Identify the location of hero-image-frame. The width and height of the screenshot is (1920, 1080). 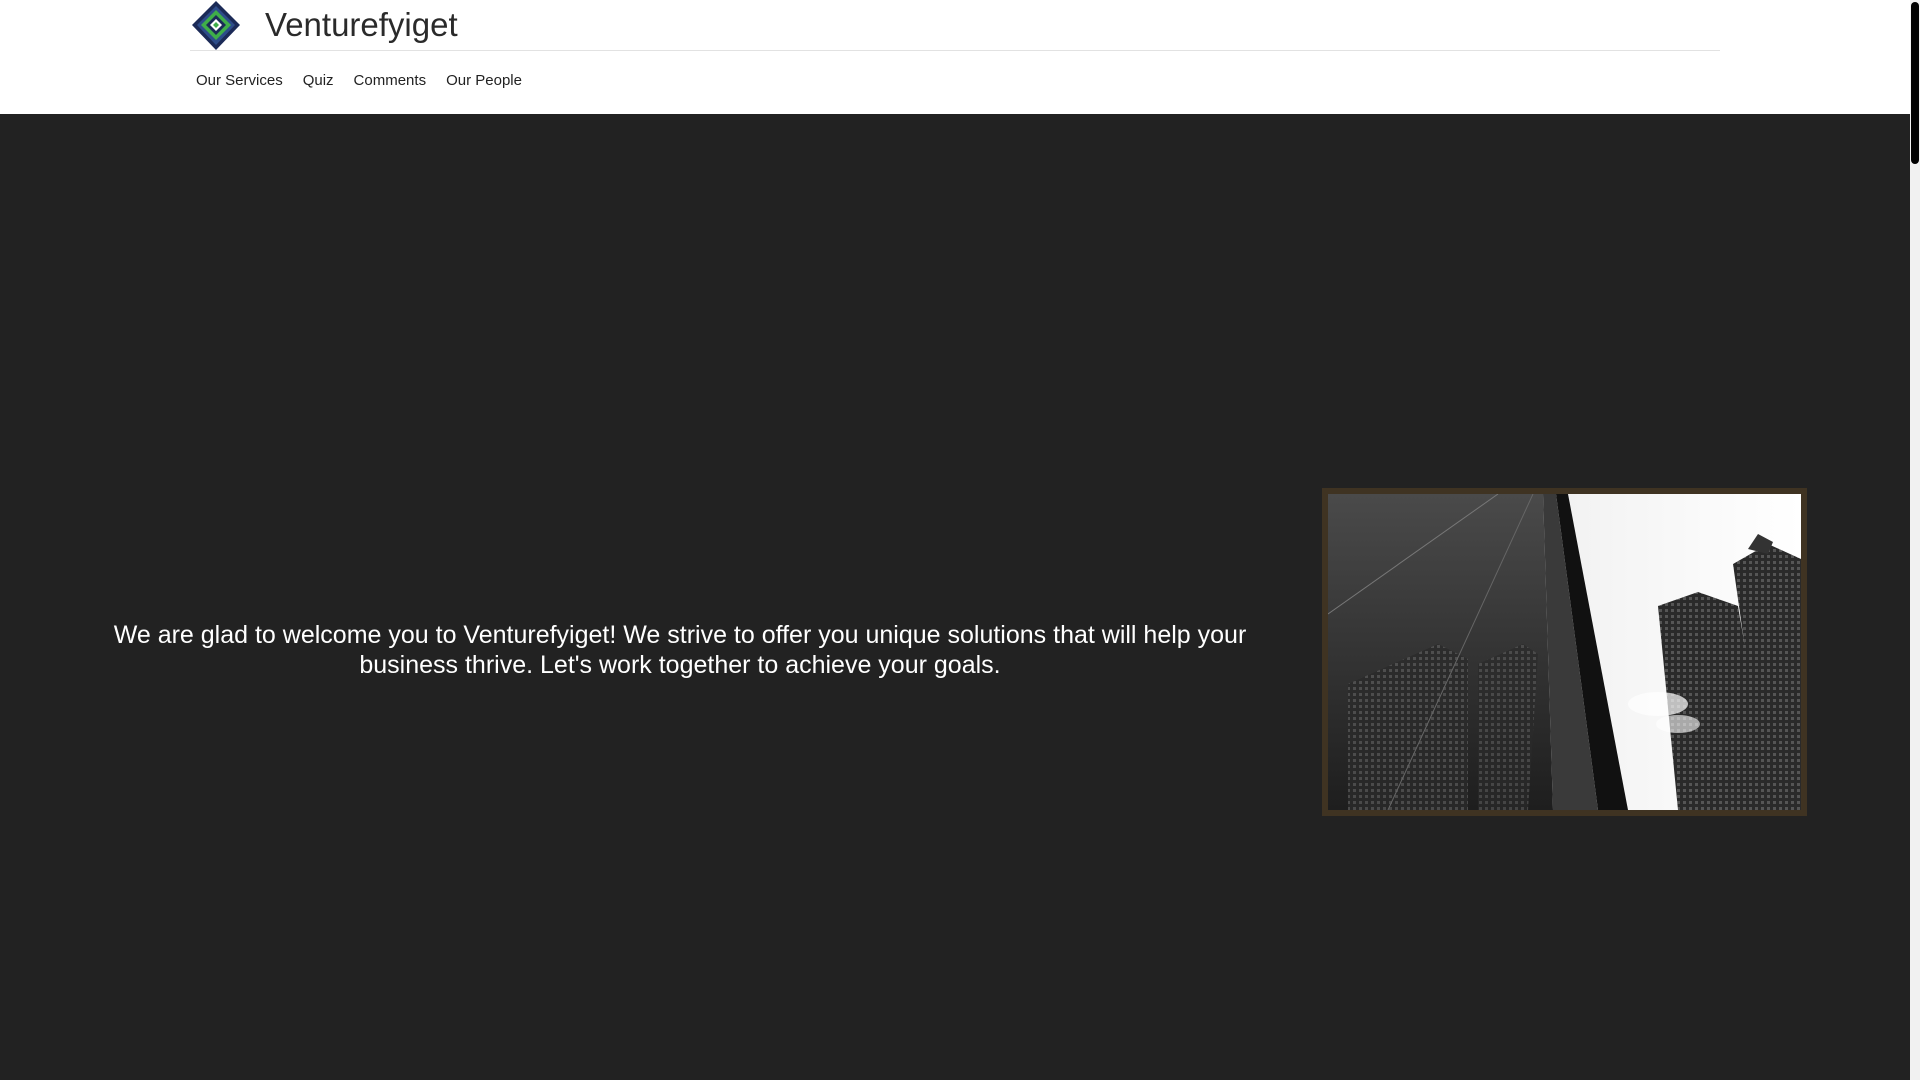
(1564, 652).